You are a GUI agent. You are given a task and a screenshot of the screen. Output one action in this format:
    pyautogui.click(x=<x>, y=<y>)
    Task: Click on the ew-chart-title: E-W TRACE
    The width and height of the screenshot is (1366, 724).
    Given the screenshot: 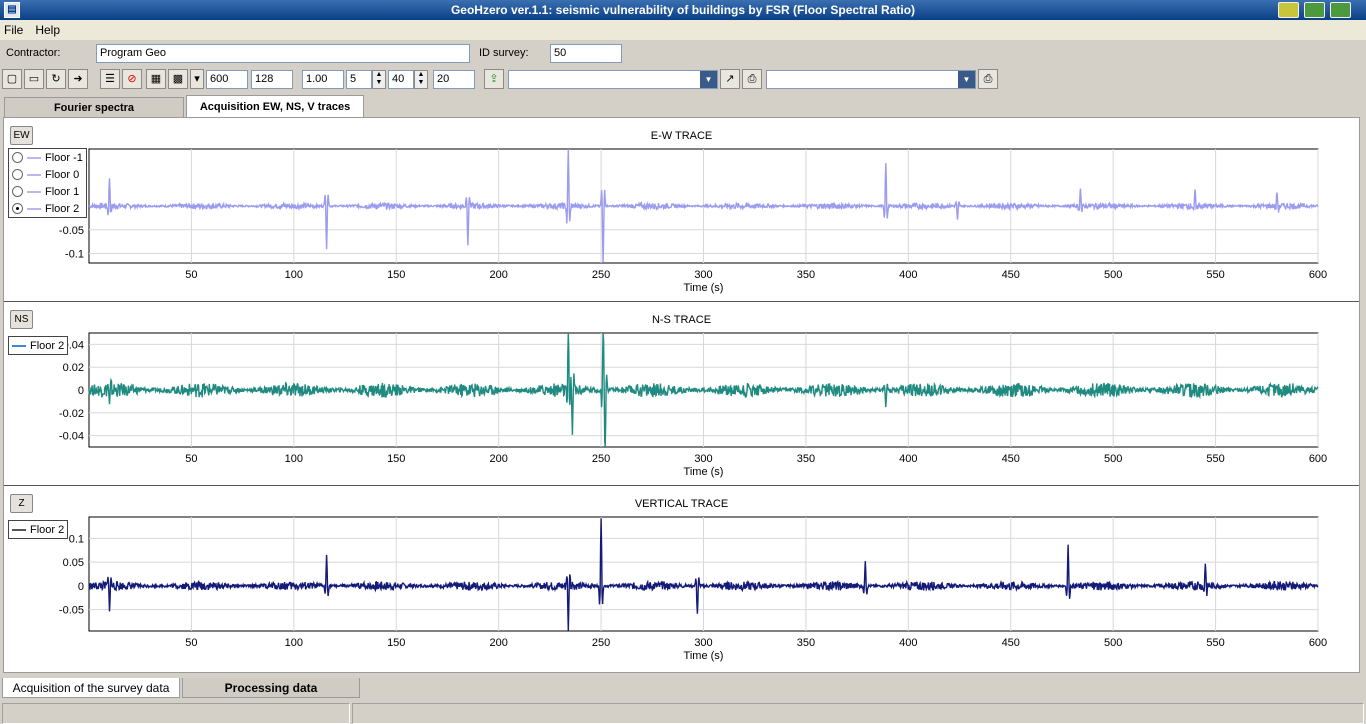 What is the action you would take?
    pyautogui.click(x=681, y=136)
    